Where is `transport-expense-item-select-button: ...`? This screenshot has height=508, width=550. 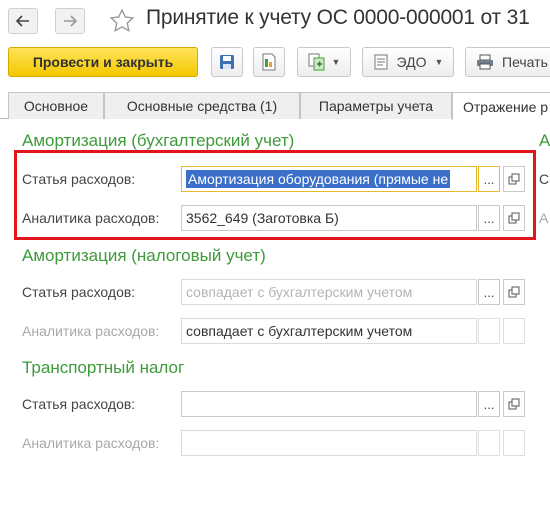 transport-expense-item-select-button: ... is located at coordinates (489, 404).